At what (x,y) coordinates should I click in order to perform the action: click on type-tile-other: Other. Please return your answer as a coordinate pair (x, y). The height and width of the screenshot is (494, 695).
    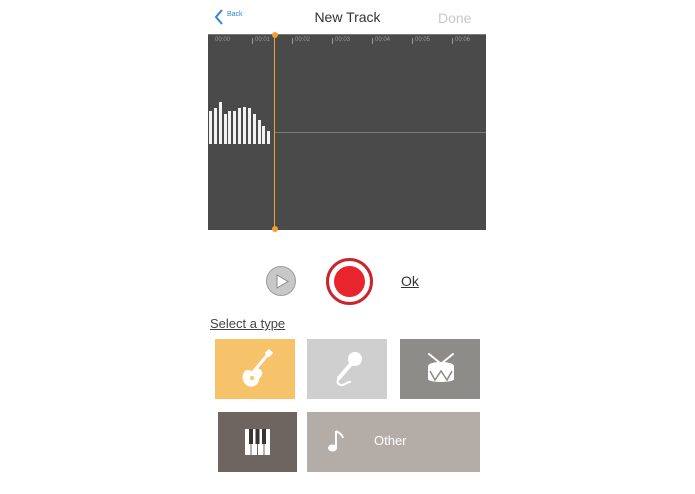
    Looking at the image, I should click on (393, 442).